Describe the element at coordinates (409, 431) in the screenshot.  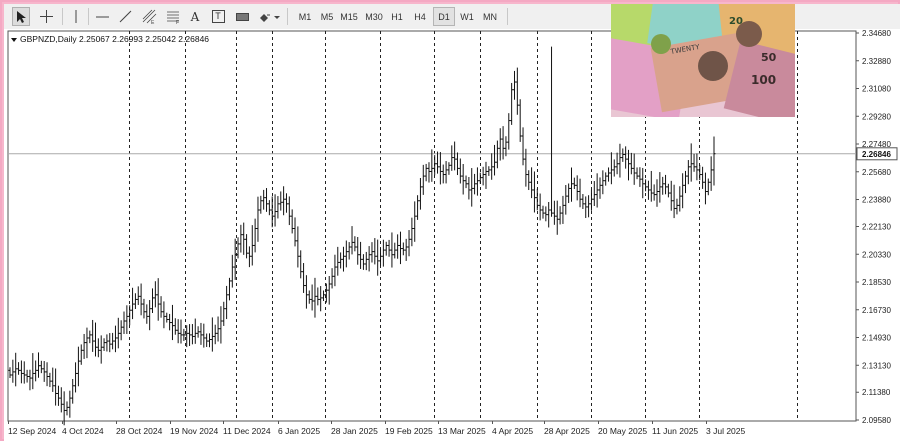
I see `date-axis-label: 19 Feb 2025` at that location.